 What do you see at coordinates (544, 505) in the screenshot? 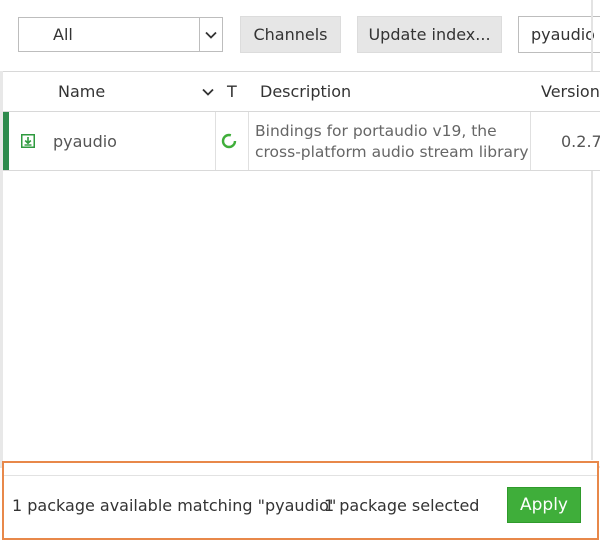
I see `apply-button: Apply` at bounding box center [544, 505].